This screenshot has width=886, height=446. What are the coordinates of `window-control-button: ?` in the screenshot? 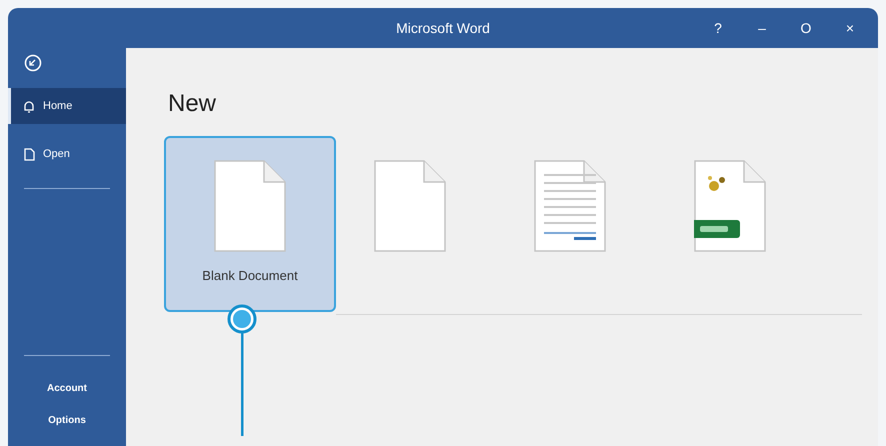 It's located at (718, 28).